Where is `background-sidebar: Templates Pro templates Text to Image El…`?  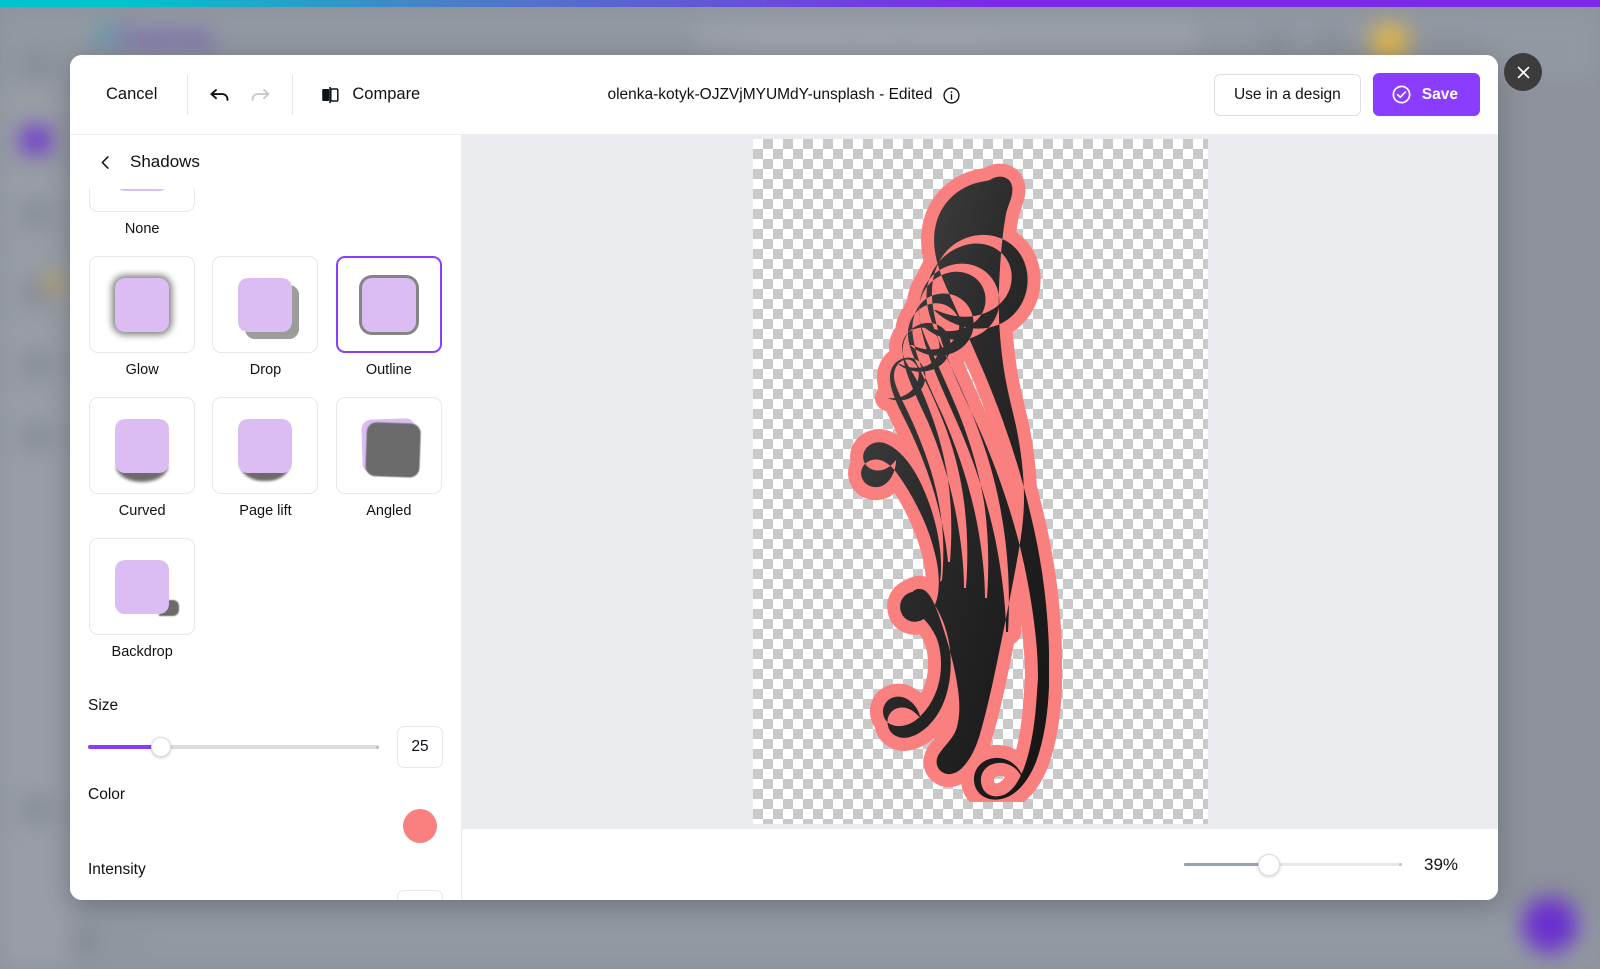
background-sidebar: Templates Pro templates Text to Image El… is located at coordinates (36, 511).